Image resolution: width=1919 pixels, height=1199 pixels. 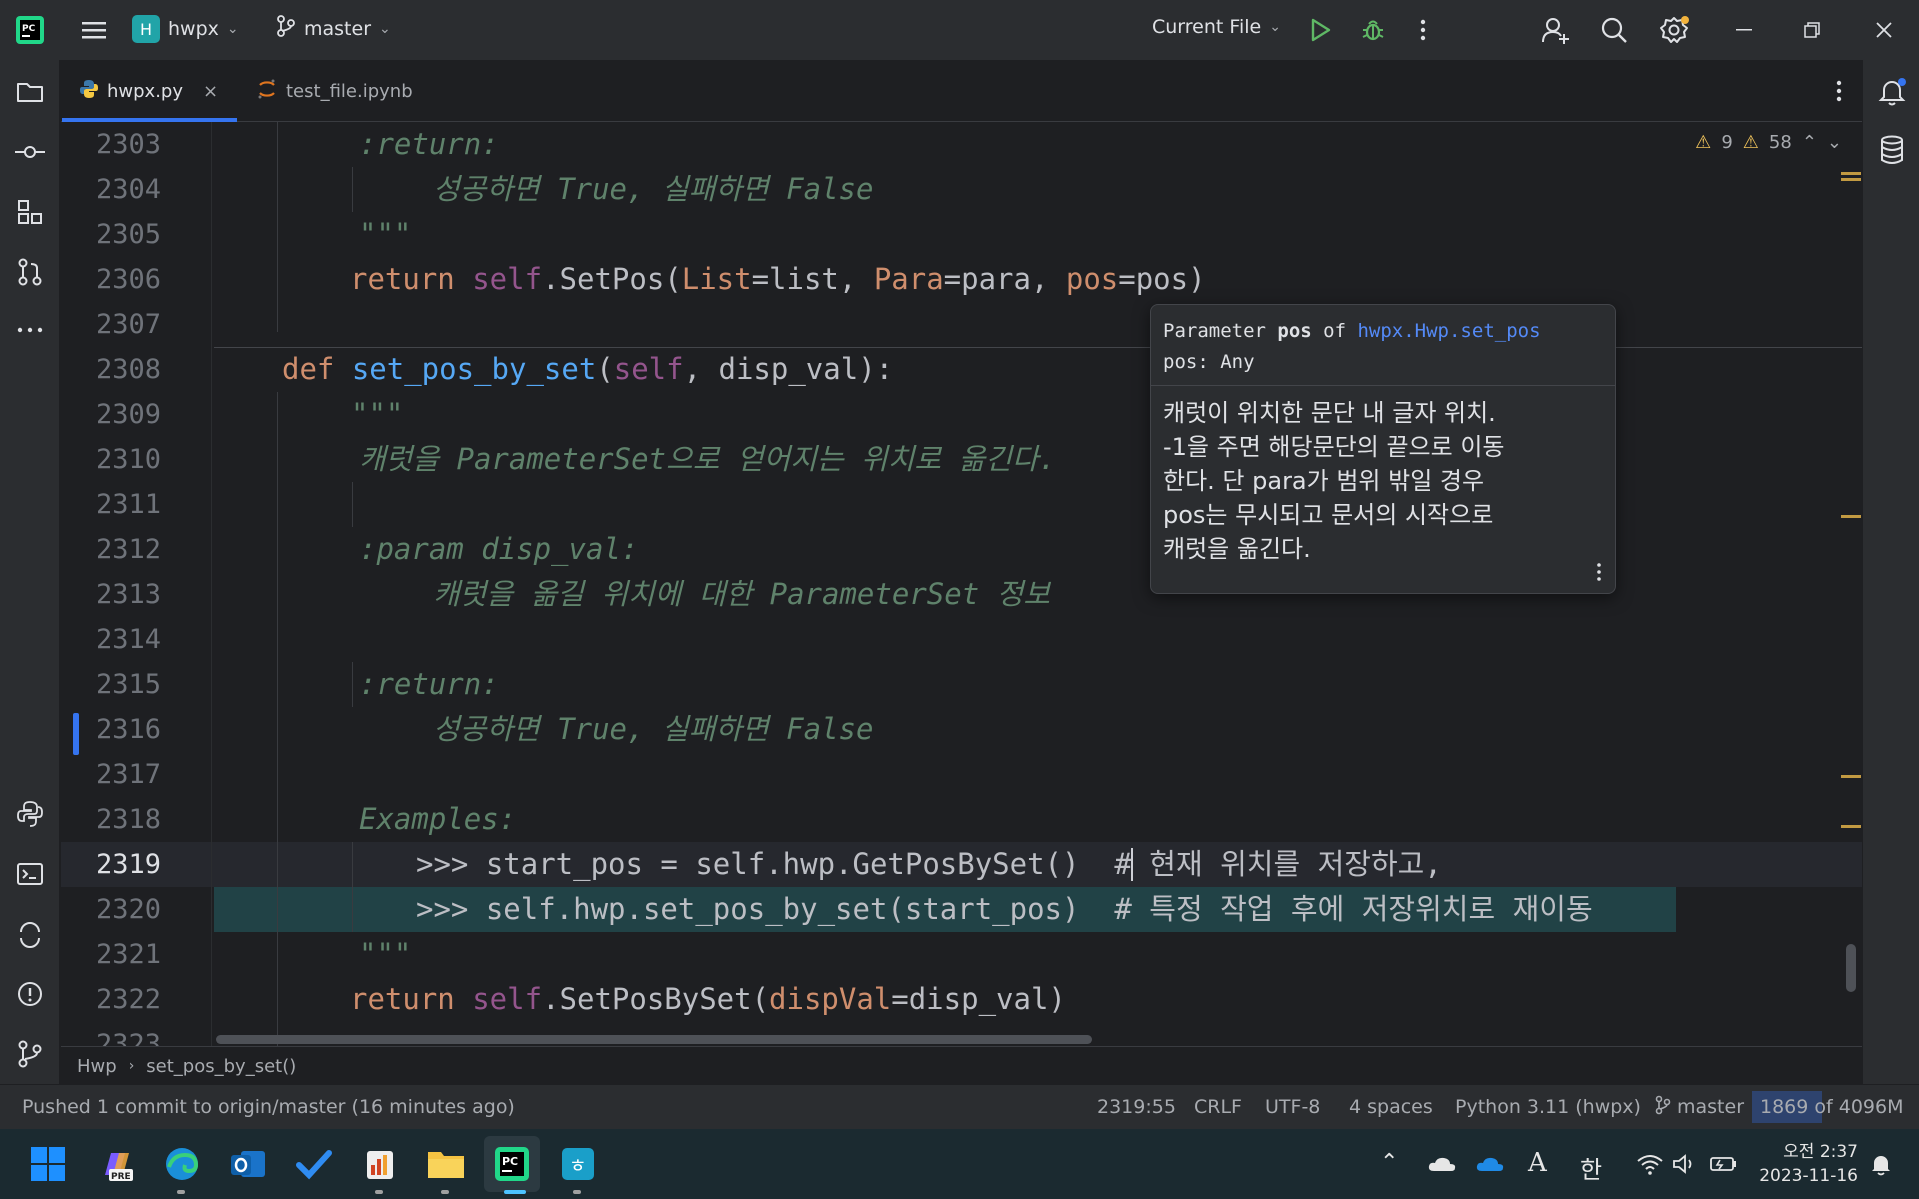 What do you see at coordinates (94, 30) in the screenshot?
I see `main-menu-icon` at bounding box center [94, 30].